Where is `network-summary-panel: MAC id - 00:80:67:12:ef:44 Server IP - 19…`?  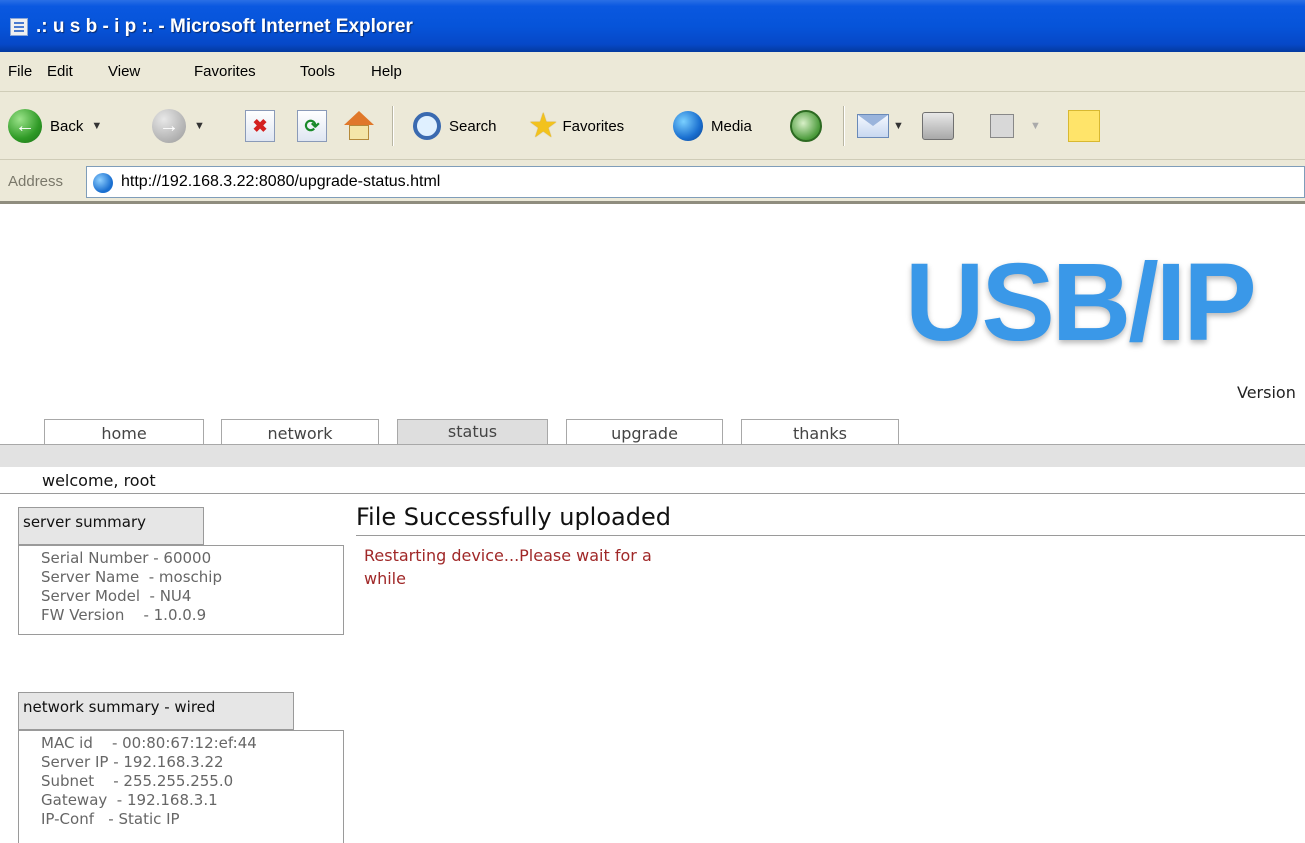
network-summary-panel: MAC id - 00:80:67:12:ef:44 Server IP - 19… is located at coordinates (181, 786).